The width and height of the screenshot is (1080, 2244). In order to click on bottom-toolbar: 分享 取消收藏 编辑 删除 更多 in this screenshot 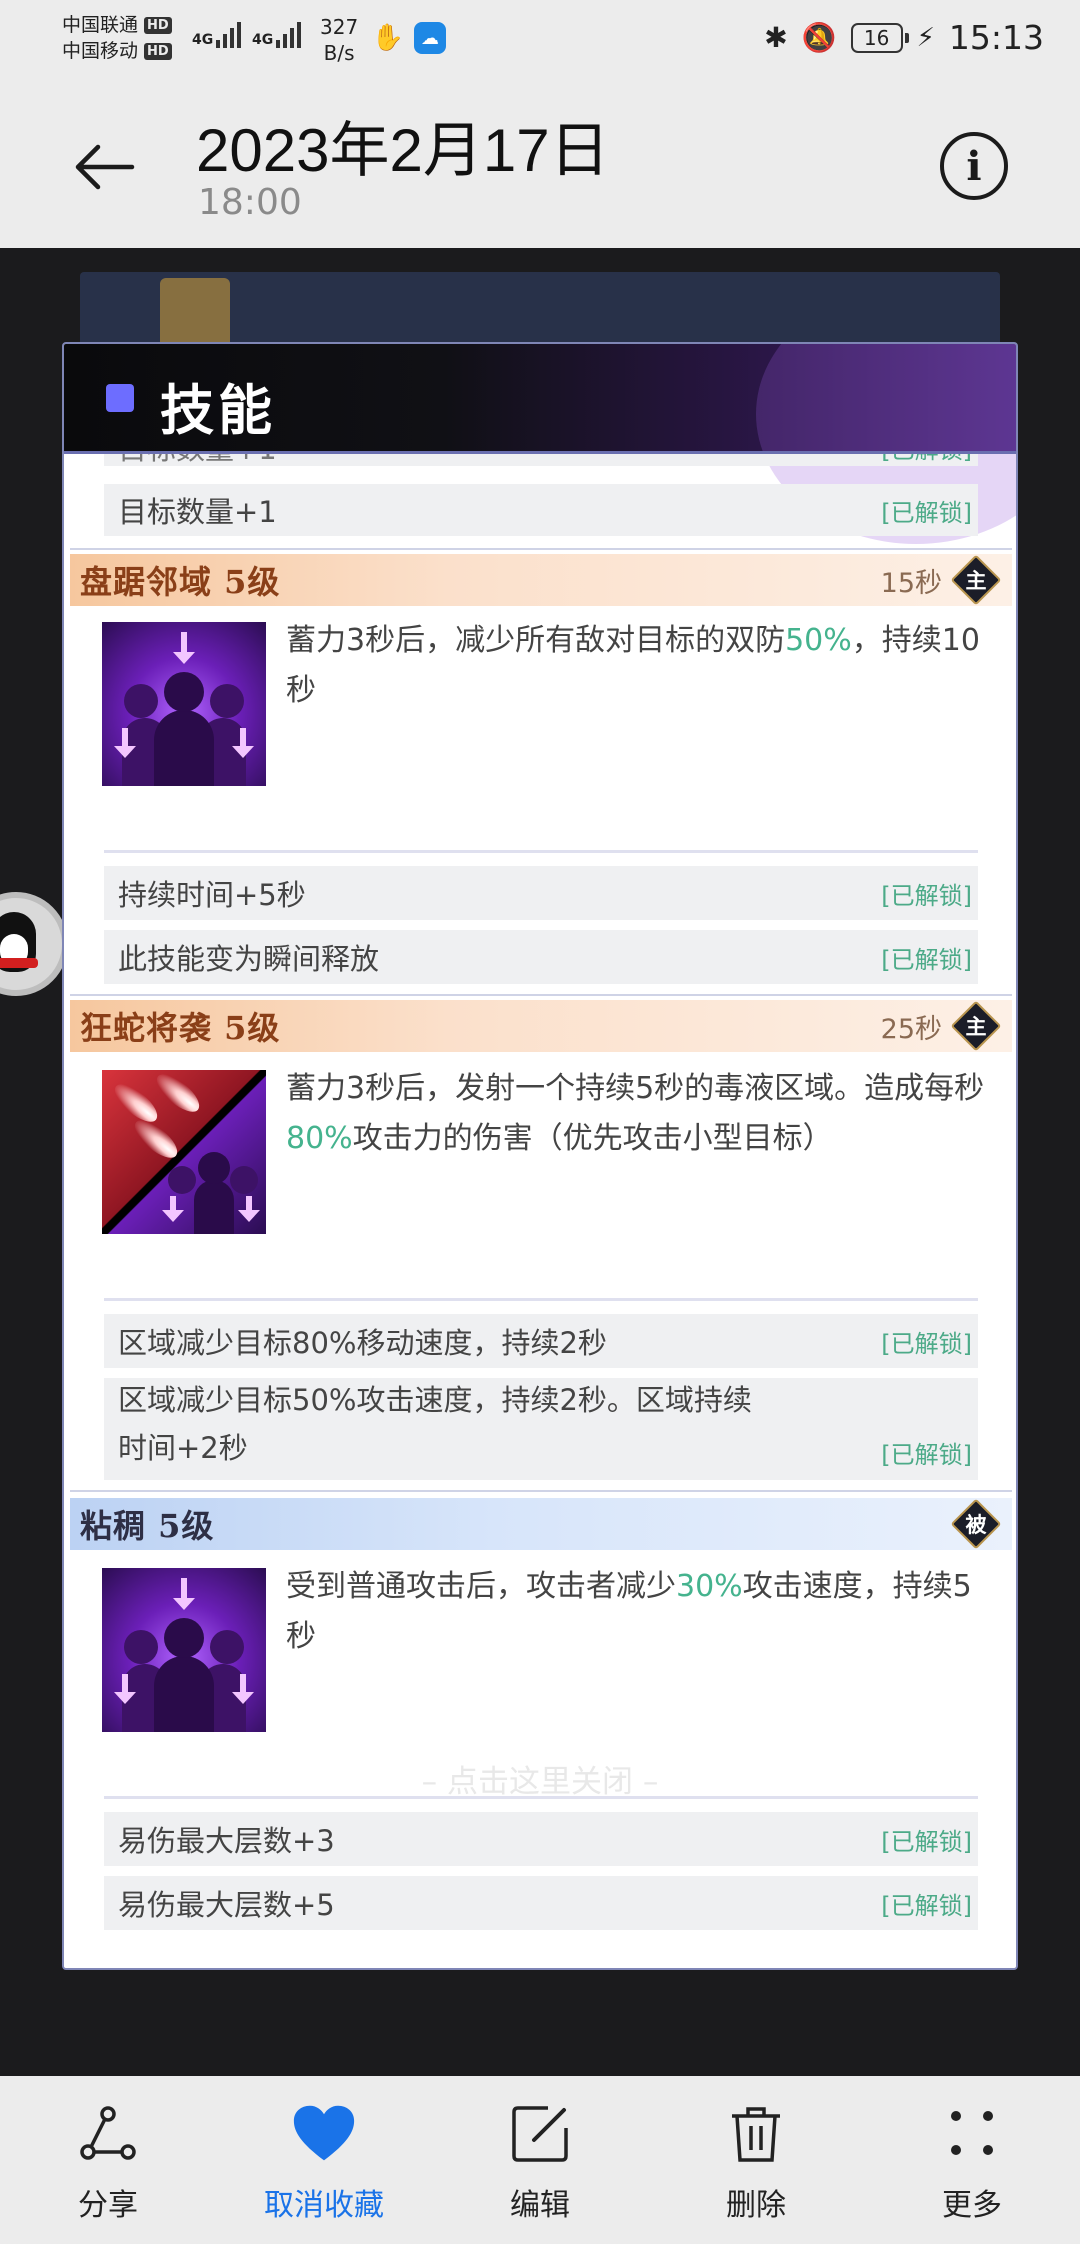, I will do `click(540, 2160)`.